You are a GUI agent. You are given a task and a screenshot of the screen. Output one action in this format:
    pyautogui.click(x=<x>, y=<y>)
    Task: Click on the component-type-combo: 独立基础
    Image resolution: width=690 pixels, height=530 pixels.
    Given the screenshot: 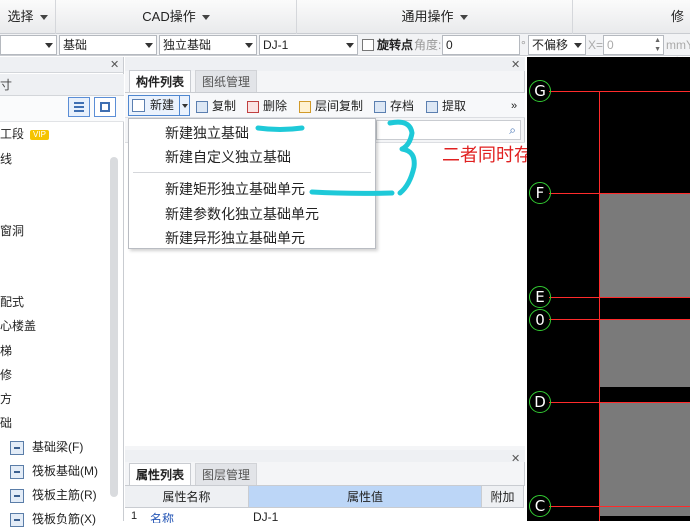 What is the action you would take?
    pyautogui.click(x=208, y=45)
    